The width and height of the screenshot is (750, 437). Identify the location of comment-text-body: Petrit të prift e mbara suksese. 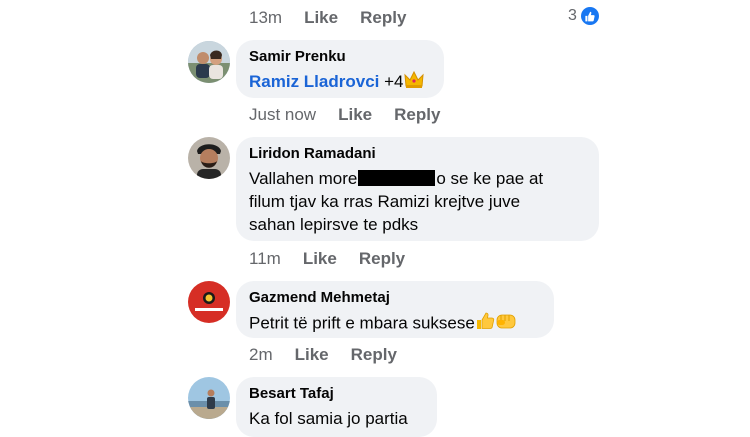
(362, 323).